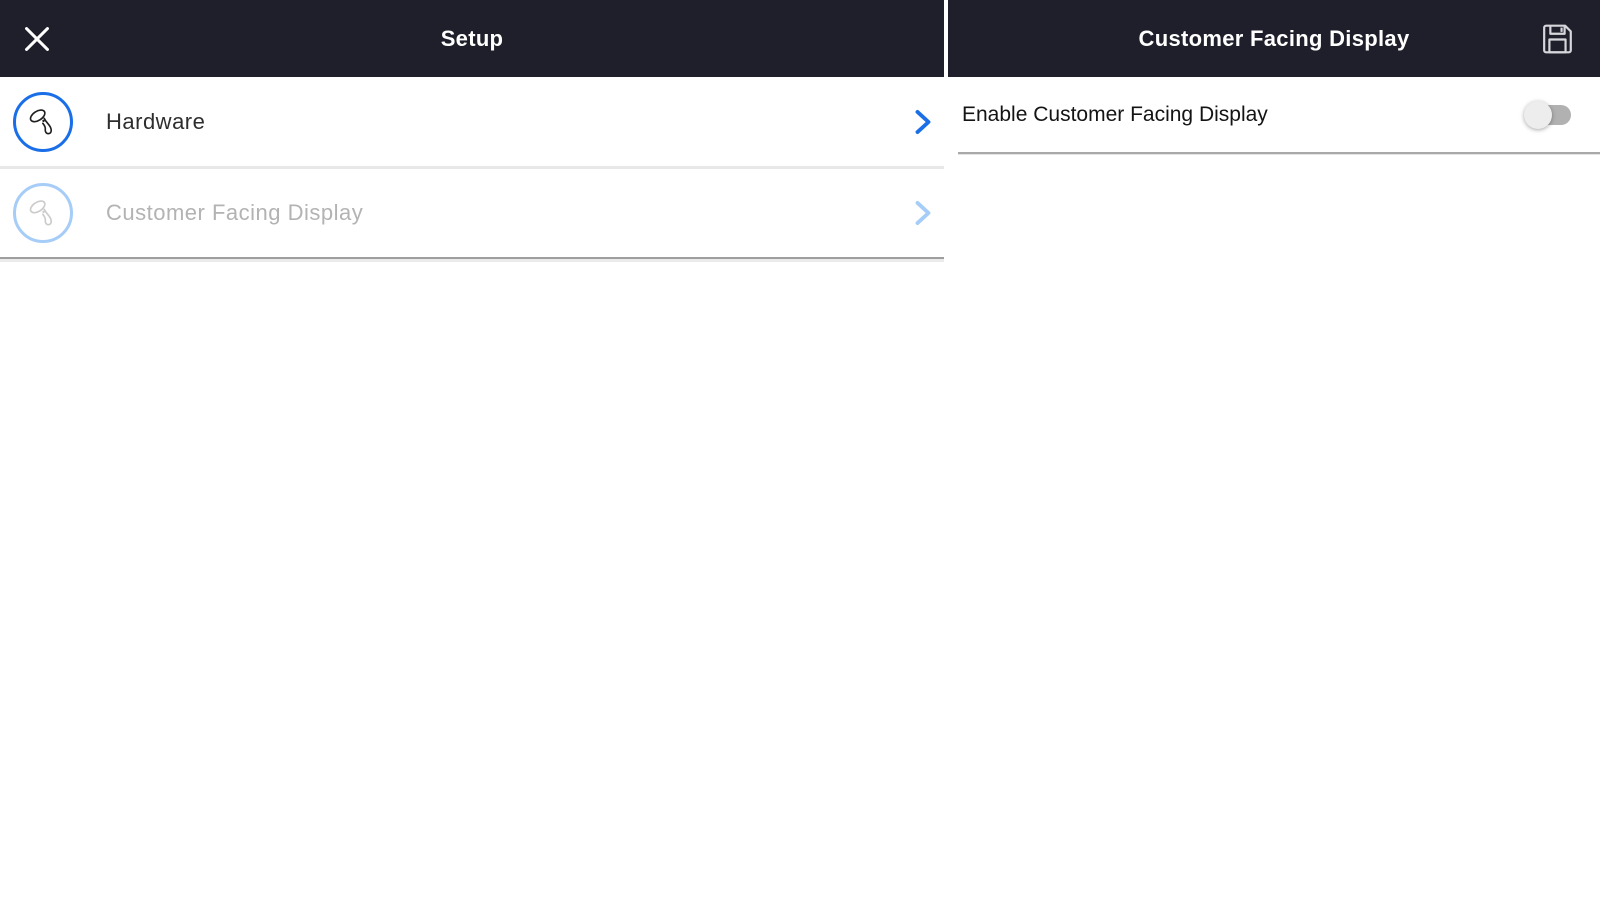  I want to click on menu-item-hardware: Hardware, so click(472, 123).